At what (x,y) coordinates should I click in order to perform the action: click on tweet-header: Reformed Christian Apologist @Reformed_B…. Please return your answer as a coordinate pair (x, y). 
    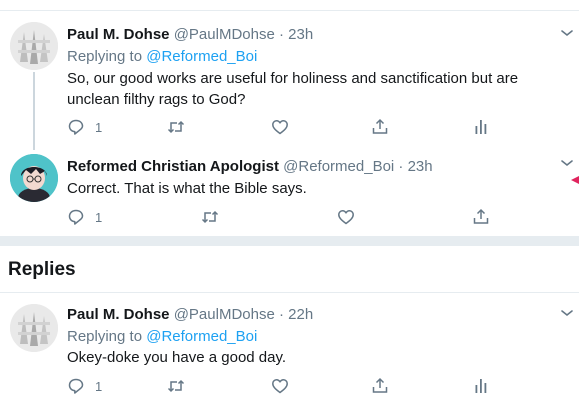
    Looking at the image, I should click on (250, 166).